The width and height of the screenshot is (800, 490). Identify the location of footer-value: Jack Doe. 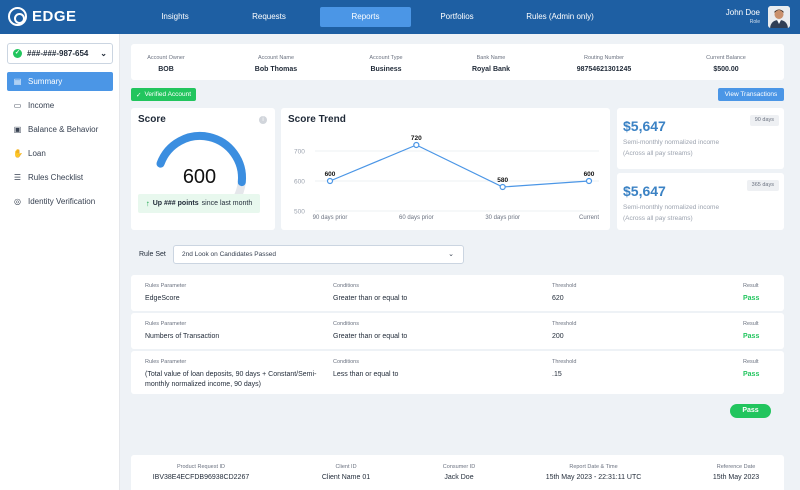
(459, 477).